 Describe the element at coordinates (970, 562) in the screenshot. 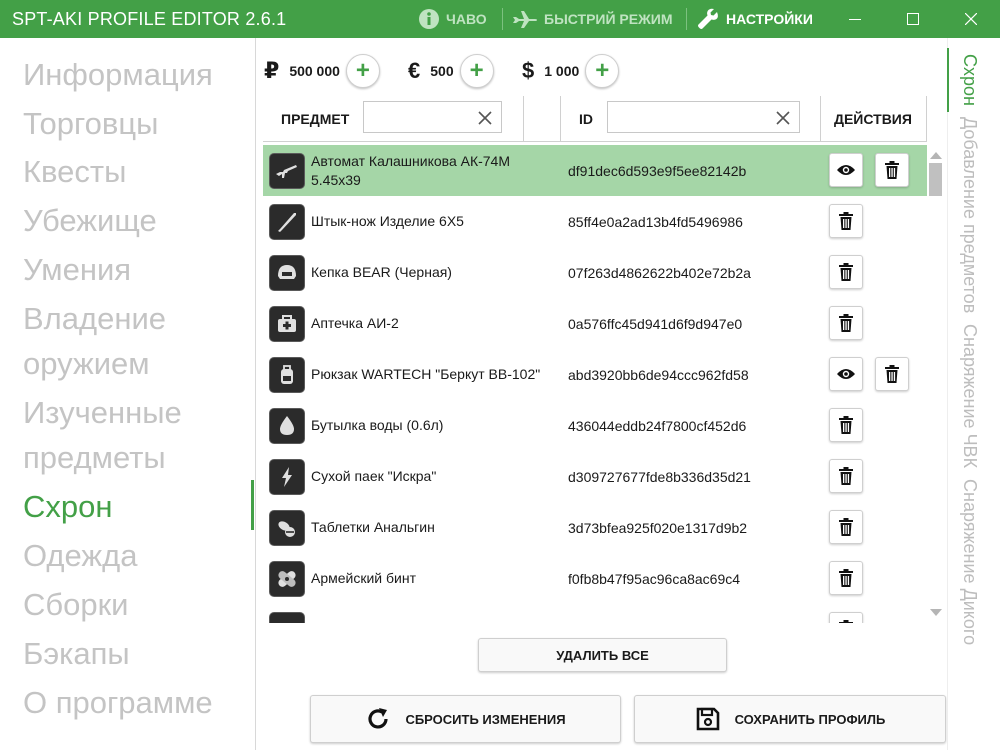

I see `tab-scav-equipment: Снаряжение Дикого` at that location.